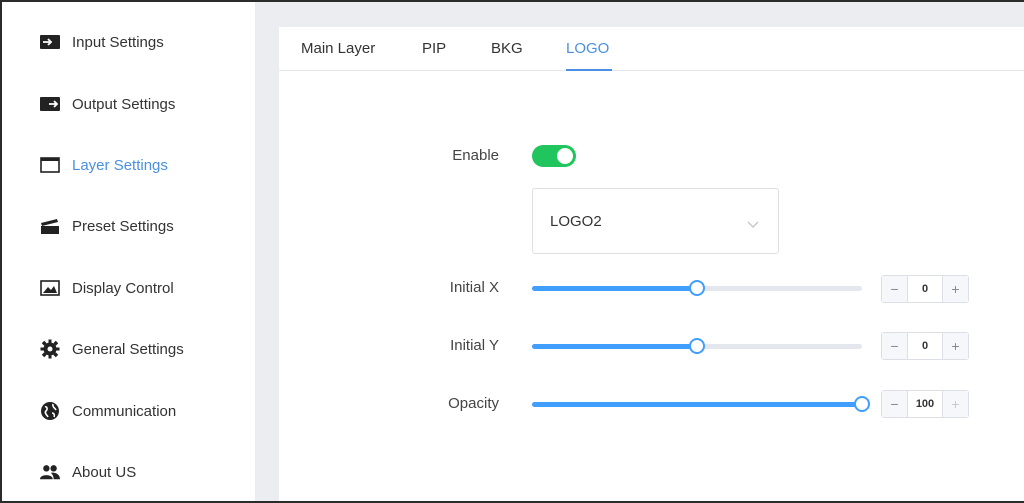 Image resolution: width=1024 pixels, height=503 pixels. I want to click on sidebar-item-label: Output Settings, so click(124, 104).